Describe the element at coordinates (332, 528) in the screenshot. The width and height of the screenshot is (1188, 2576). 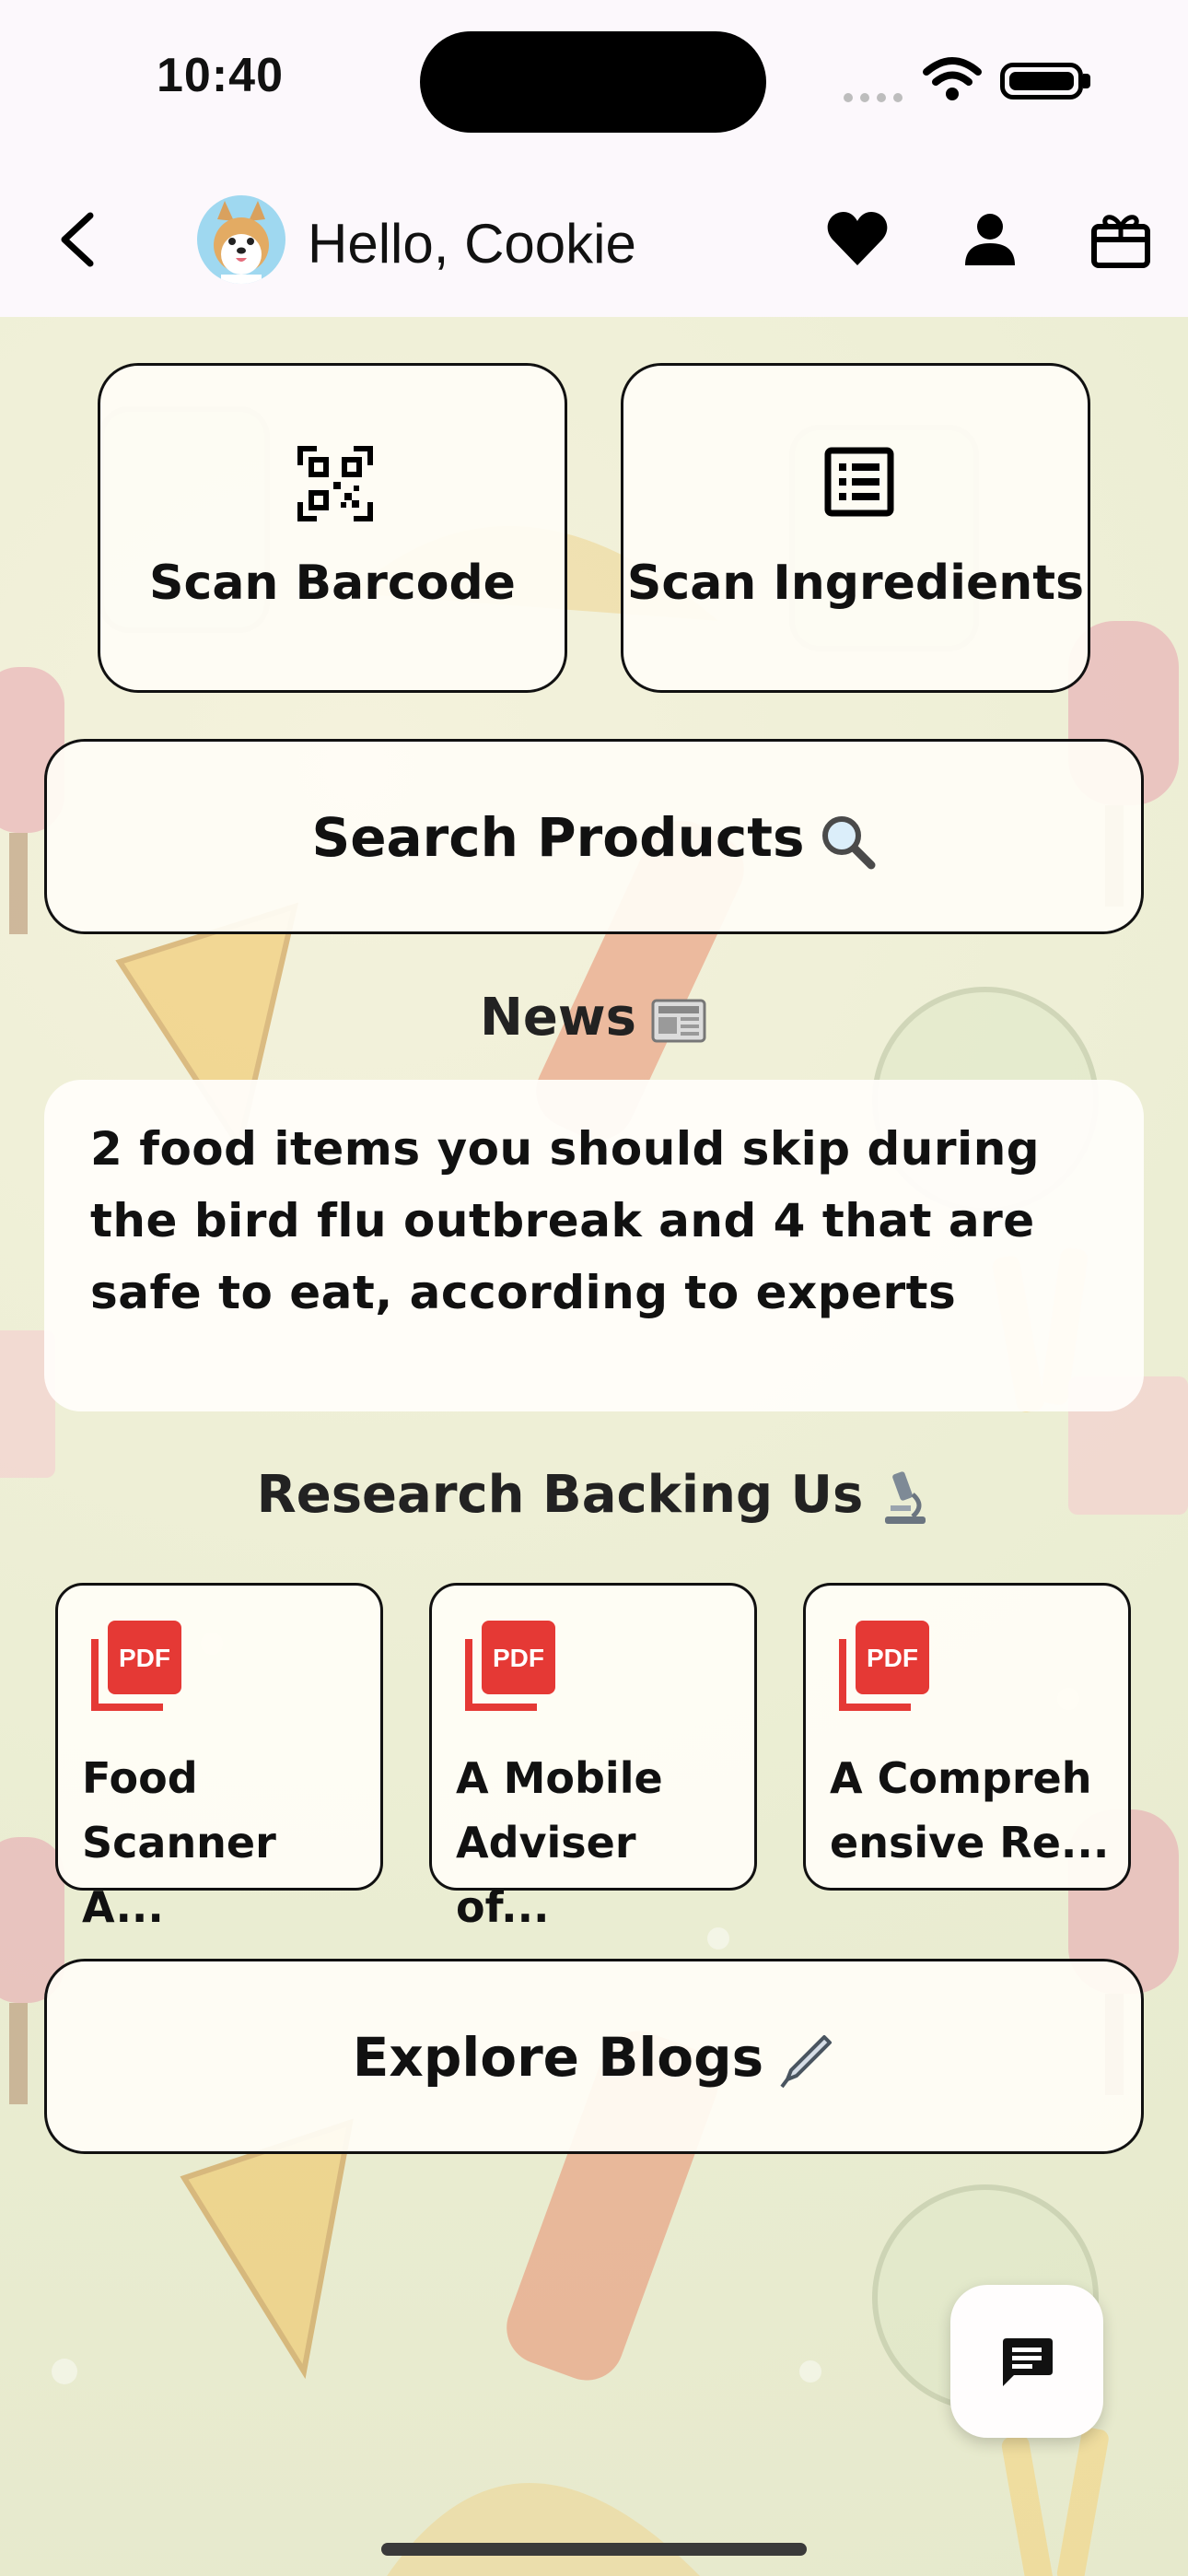
I see `scan-barcode-button: Scan Barcode` at that location.